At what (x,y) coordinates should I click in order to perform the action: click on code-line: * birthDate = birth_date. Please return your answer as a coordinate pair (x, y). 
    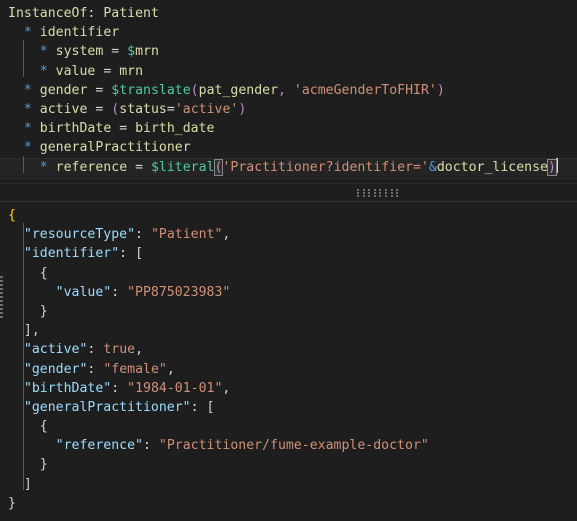
    Looking at the image, I should click on (288, 128).